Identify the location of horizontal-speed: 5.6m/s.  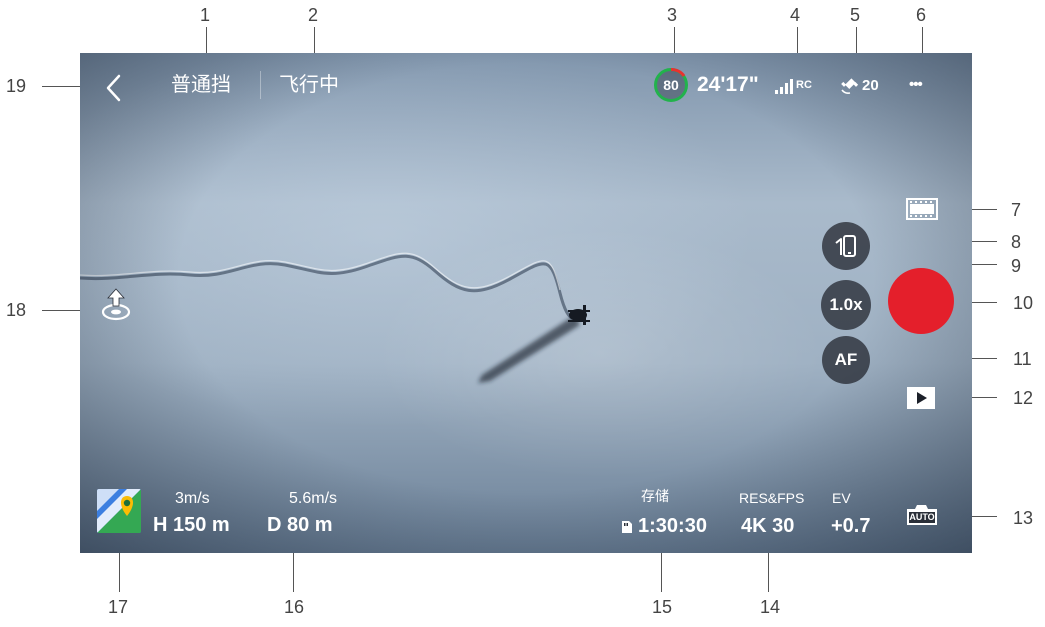
(313, 498).